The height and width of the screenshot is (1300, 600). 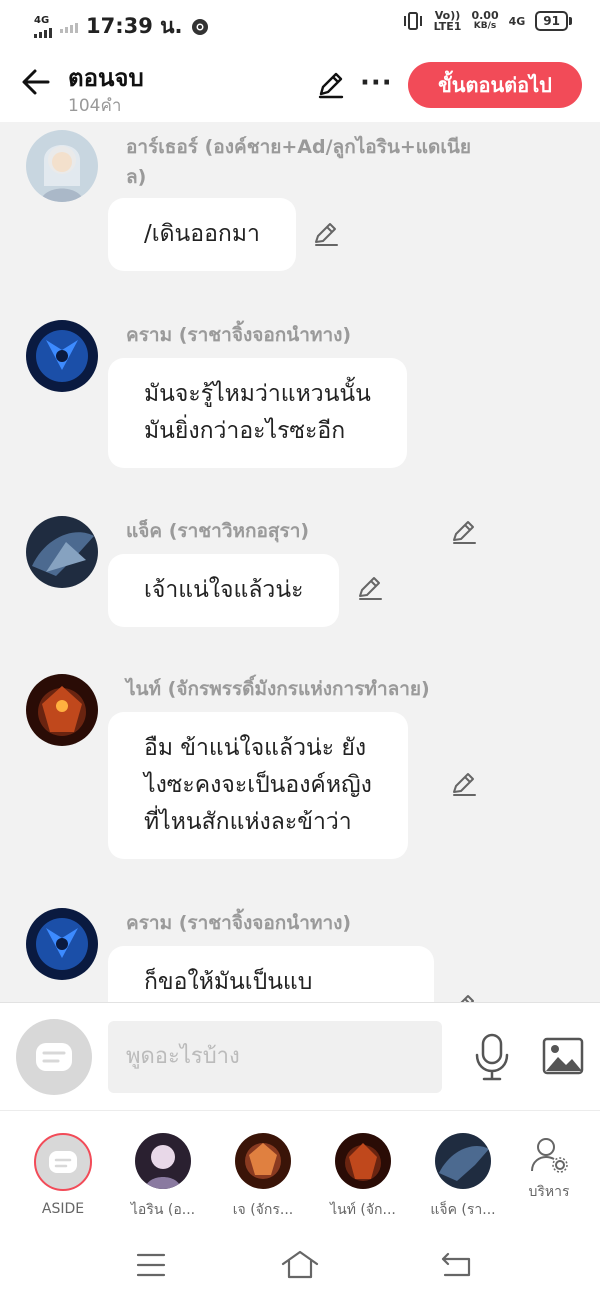 I want to click on more-options-button: ···, so click(x=376, y=83).